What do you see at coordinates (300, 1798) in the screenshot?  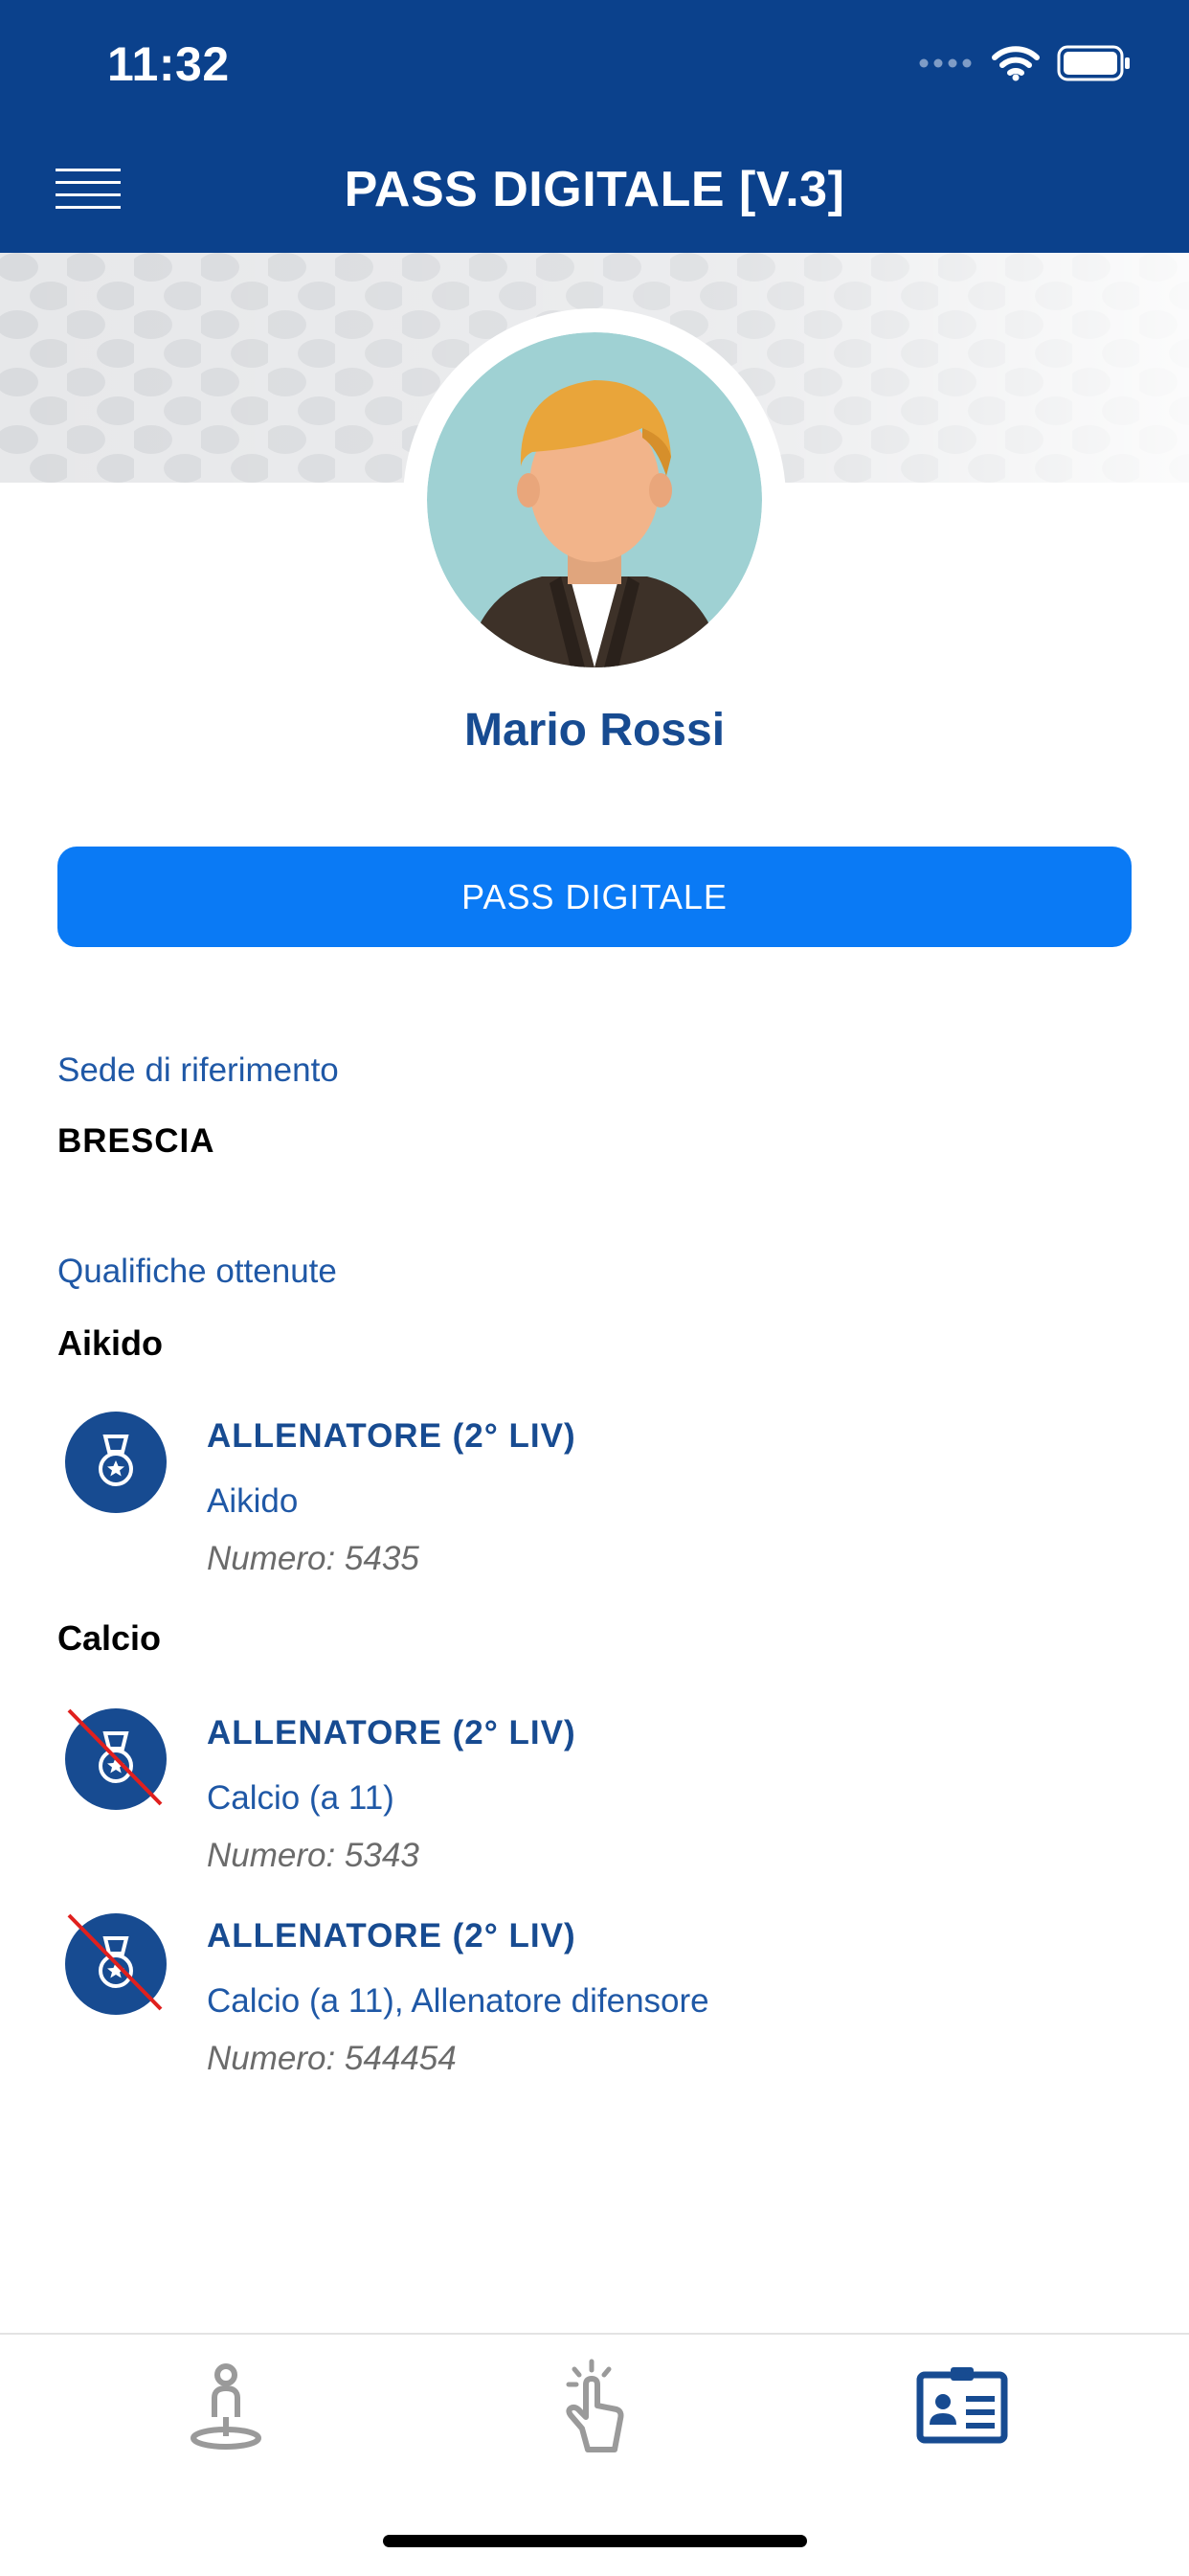 I see `qualification-description: Calcio (a 11)` at bounding box center [300, 1798].